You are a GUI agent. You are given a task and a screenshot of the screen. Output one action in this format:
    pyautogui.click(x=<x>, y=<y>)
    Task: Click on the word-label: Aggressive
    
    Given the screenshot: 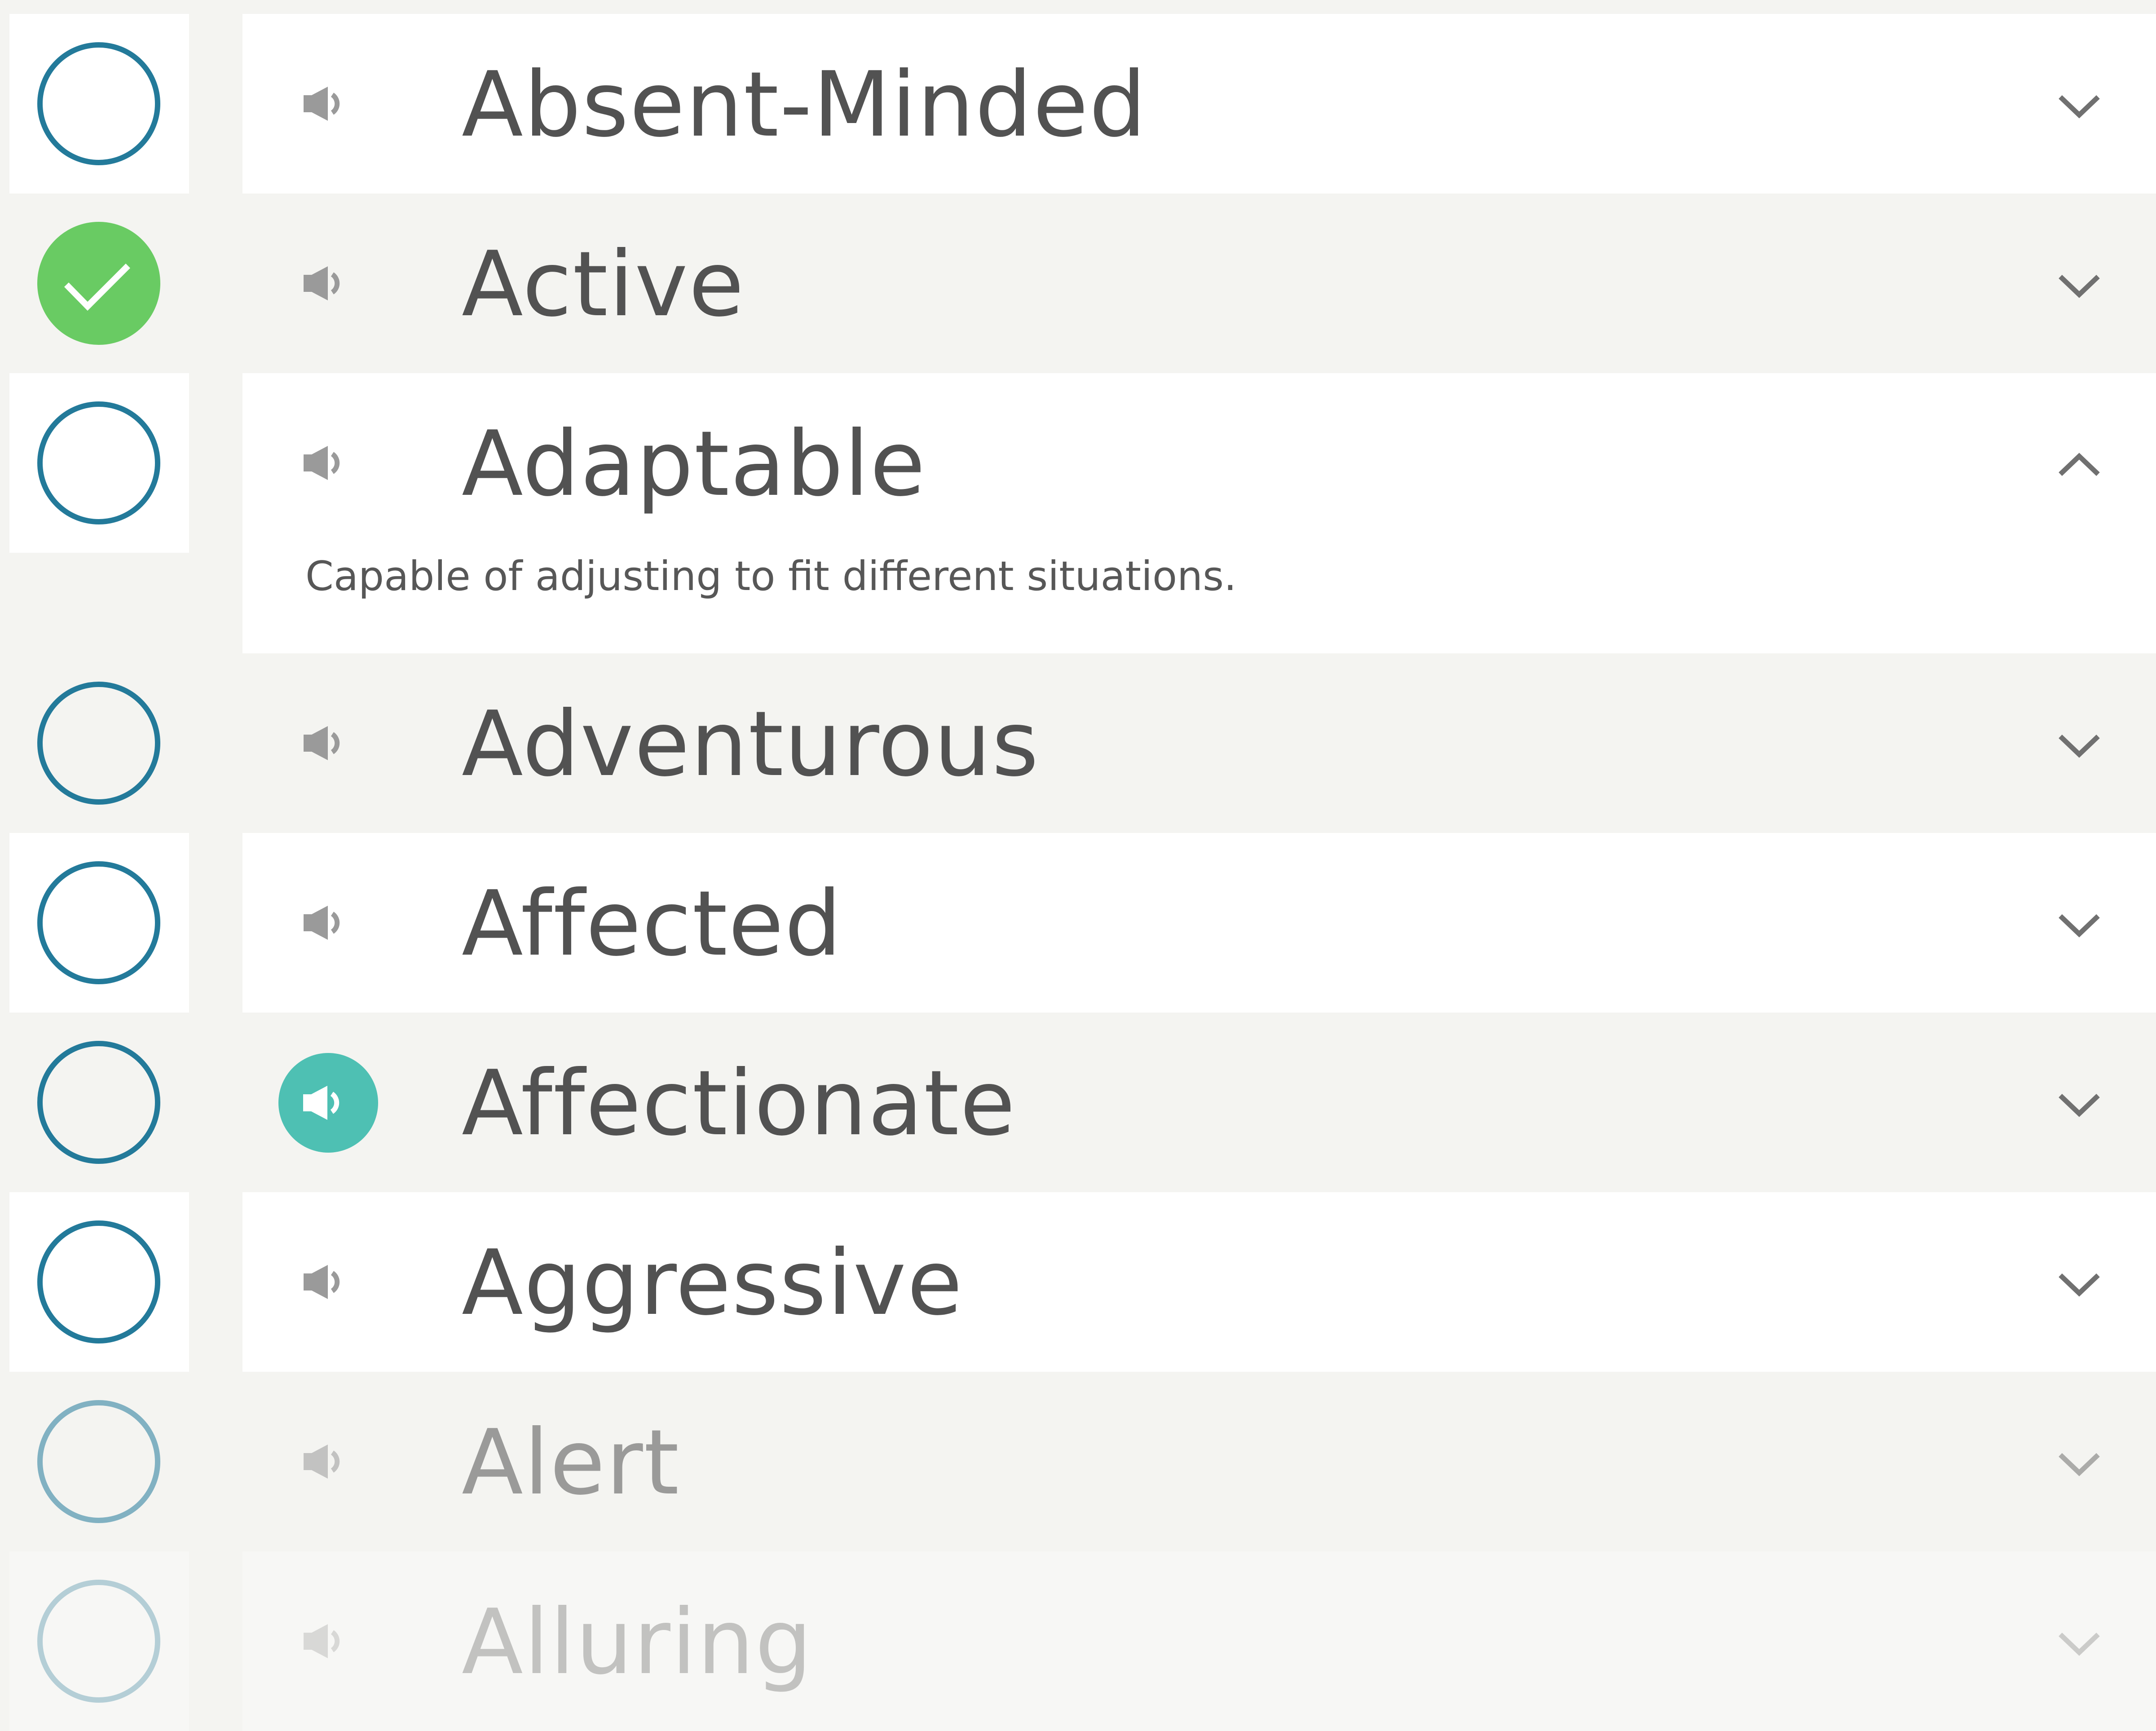 What is the action you would take?
    pyautogui.click(x=712, y=1283)
    